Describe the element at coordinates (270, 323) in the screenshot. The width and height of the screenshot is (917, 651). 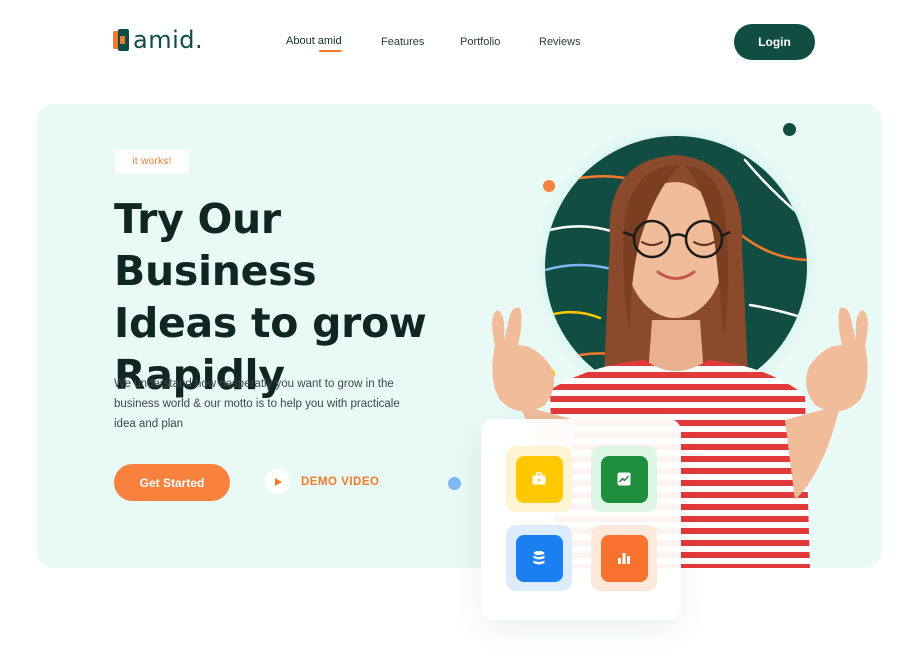
I see `headline-line: Ideas to grow` at that location.